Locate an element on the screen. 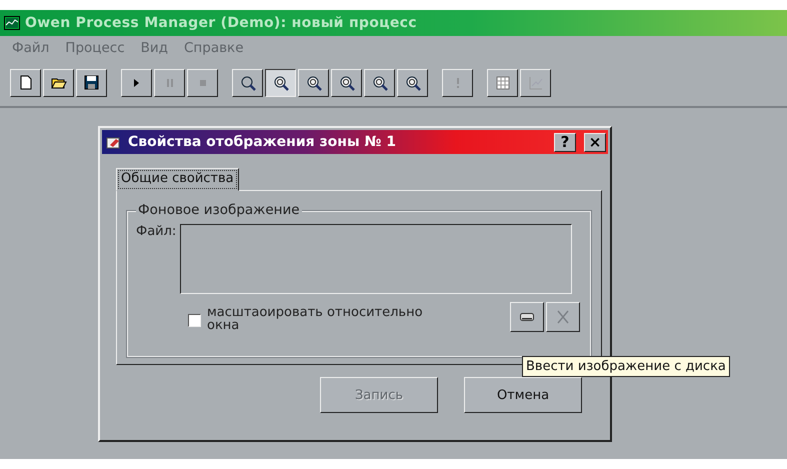  menu-item: Справке is located at coordinates (214, 48).